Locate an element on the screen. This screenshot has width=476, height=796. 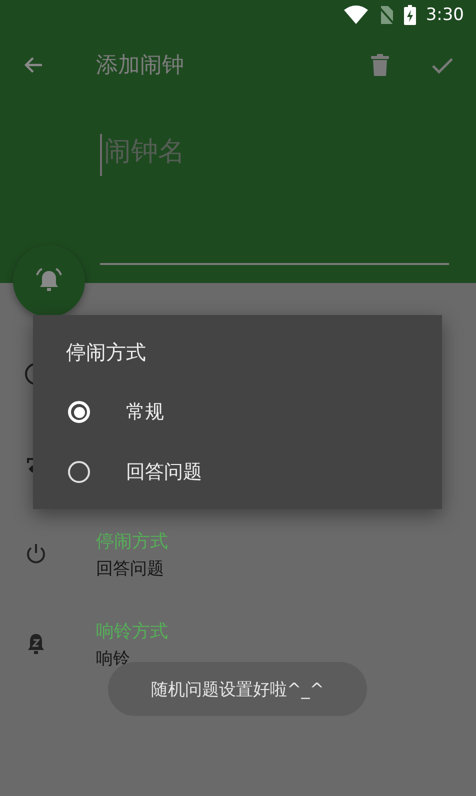
power-icon is located at coordinates (36, 554).